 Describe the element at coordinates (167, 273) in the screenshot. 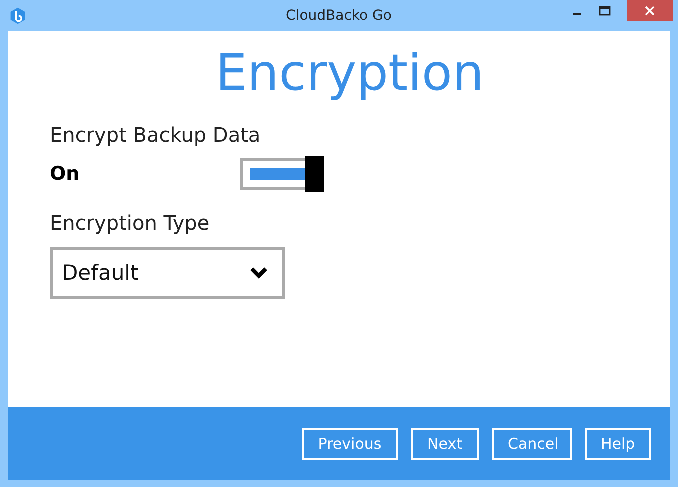

I see `encryption-type-dropdown: Default` at that location.